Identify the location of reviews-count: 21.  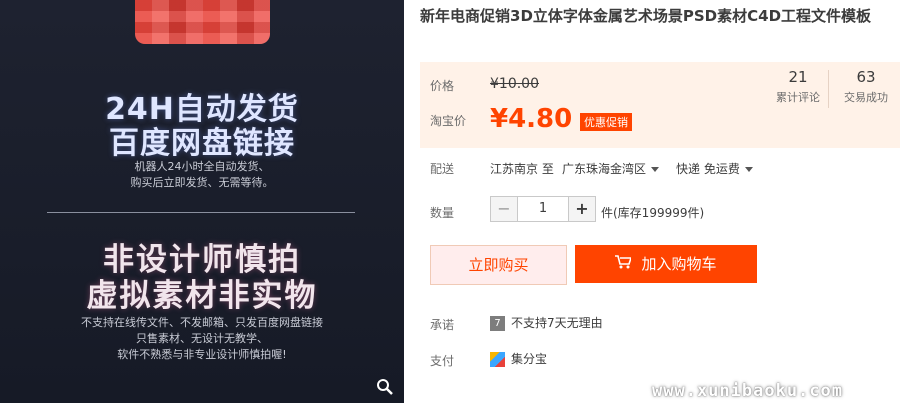
(798, 77).